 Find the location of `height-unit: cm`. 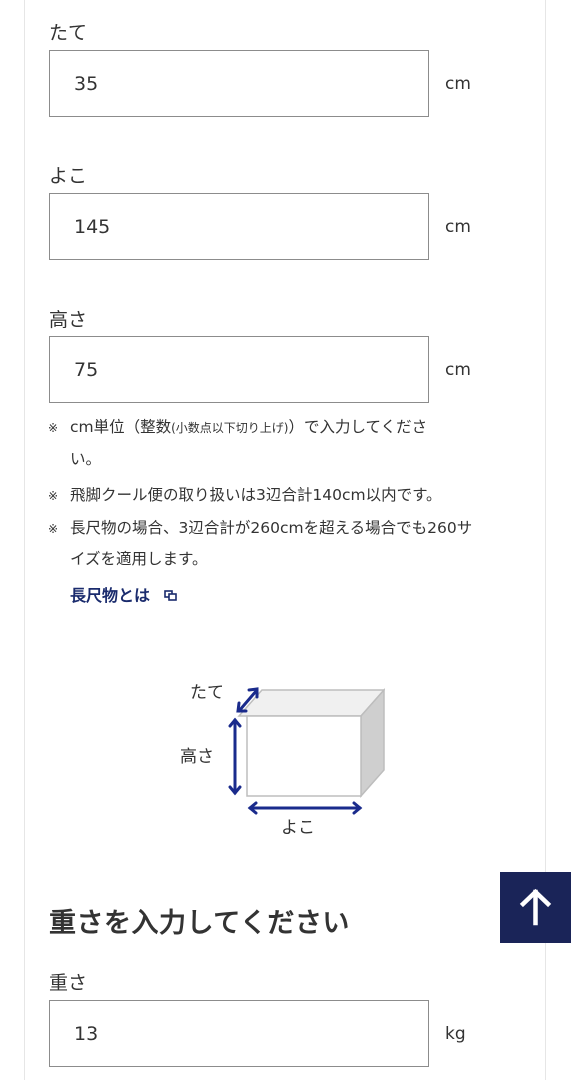

height-unit: cm is located at coordinates (458, 370).